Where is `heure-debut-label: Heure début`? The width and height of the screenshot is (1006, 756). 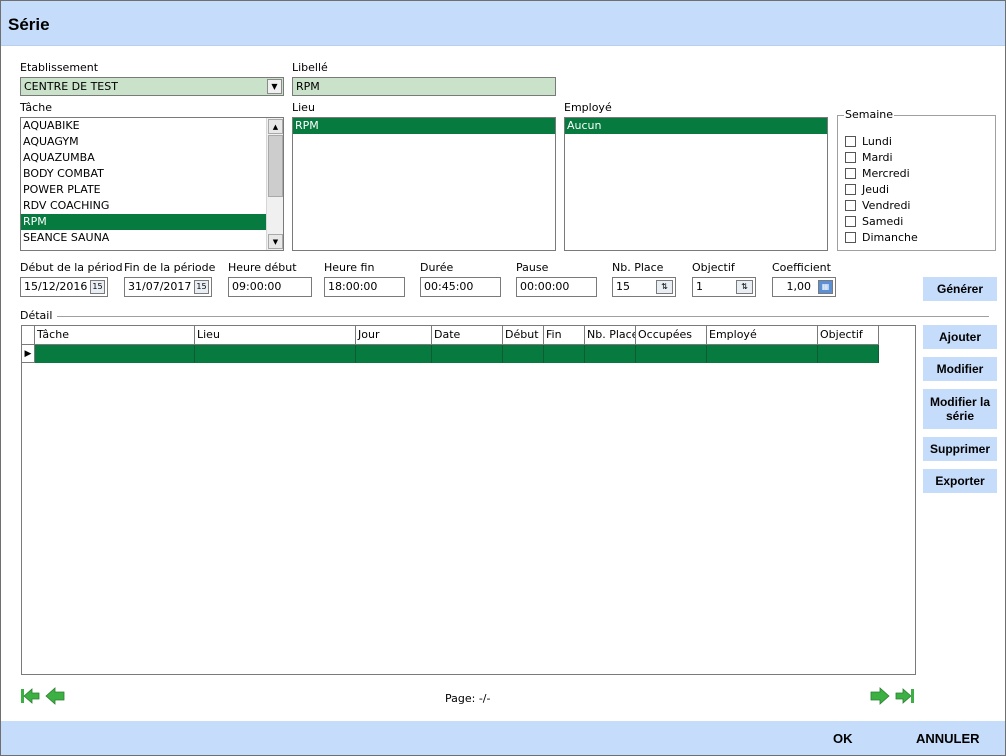
heure-debut-label: Heure début is located at coordinates (262, 267).